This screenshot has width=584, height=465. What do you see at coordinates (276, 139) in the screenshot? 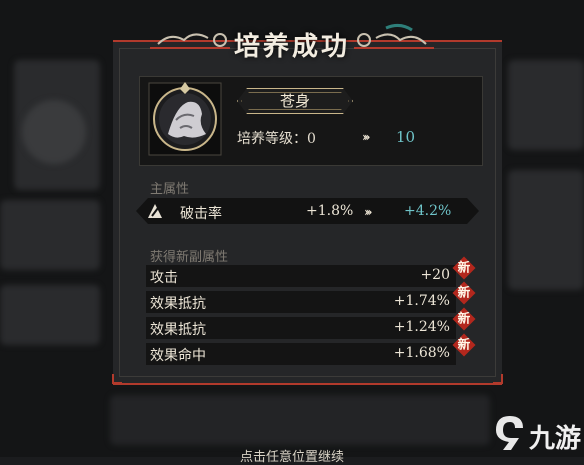
I see `level-label: 培养等级：0` at bounding box center [276, 139].